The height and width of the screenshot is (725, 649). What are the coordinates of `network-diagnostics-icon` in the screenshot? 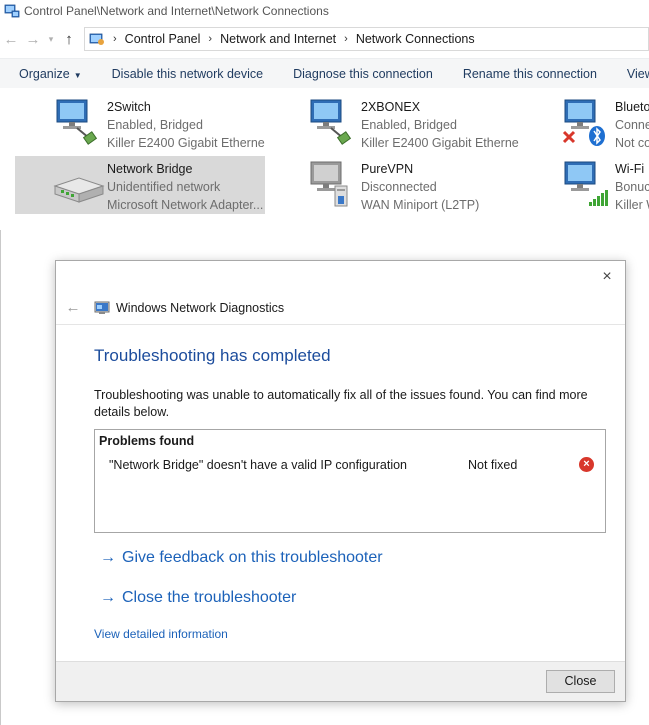 It's located at (102, 307).